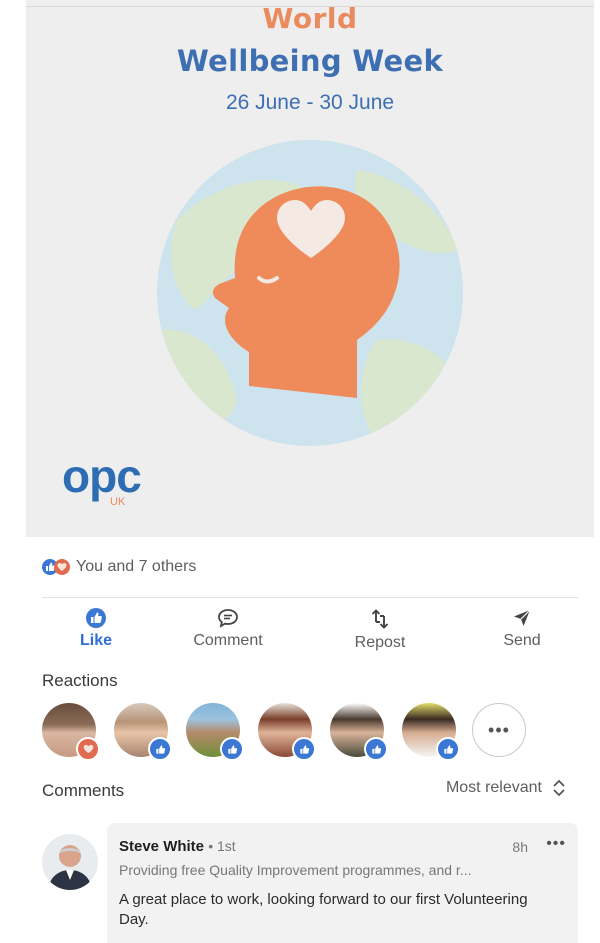  Describe the element at coordinates (556, 844) in the screenshot. I see `comment-more-options-button: •••` at that location.